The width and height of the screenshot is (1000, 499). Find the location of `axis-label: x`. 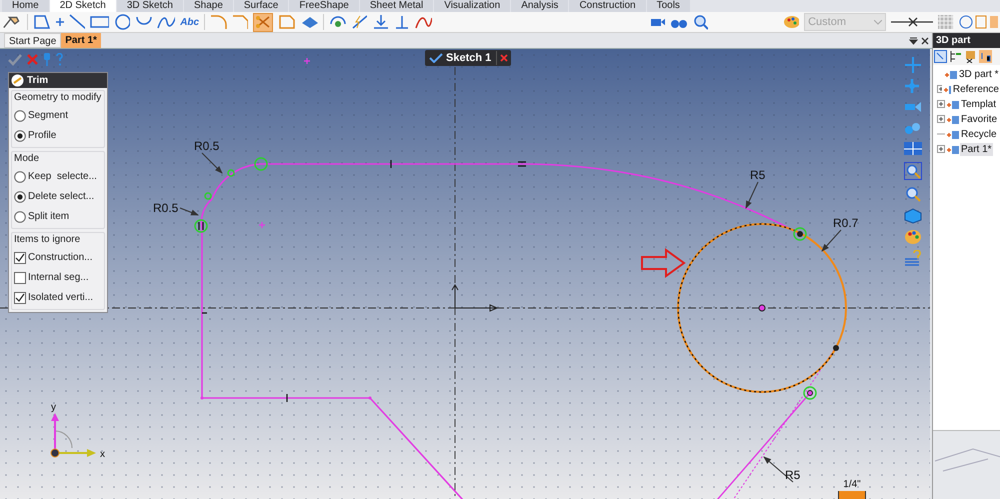

axis-label: x is located at coordinates (102, 454).